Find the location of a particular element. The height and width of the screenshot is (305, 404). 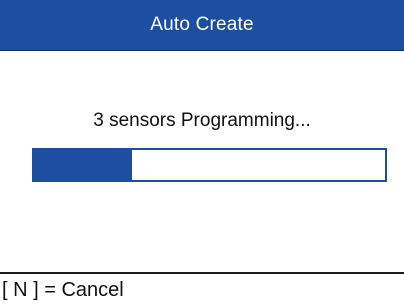

footer-divider is located at coordinates (202, 273).